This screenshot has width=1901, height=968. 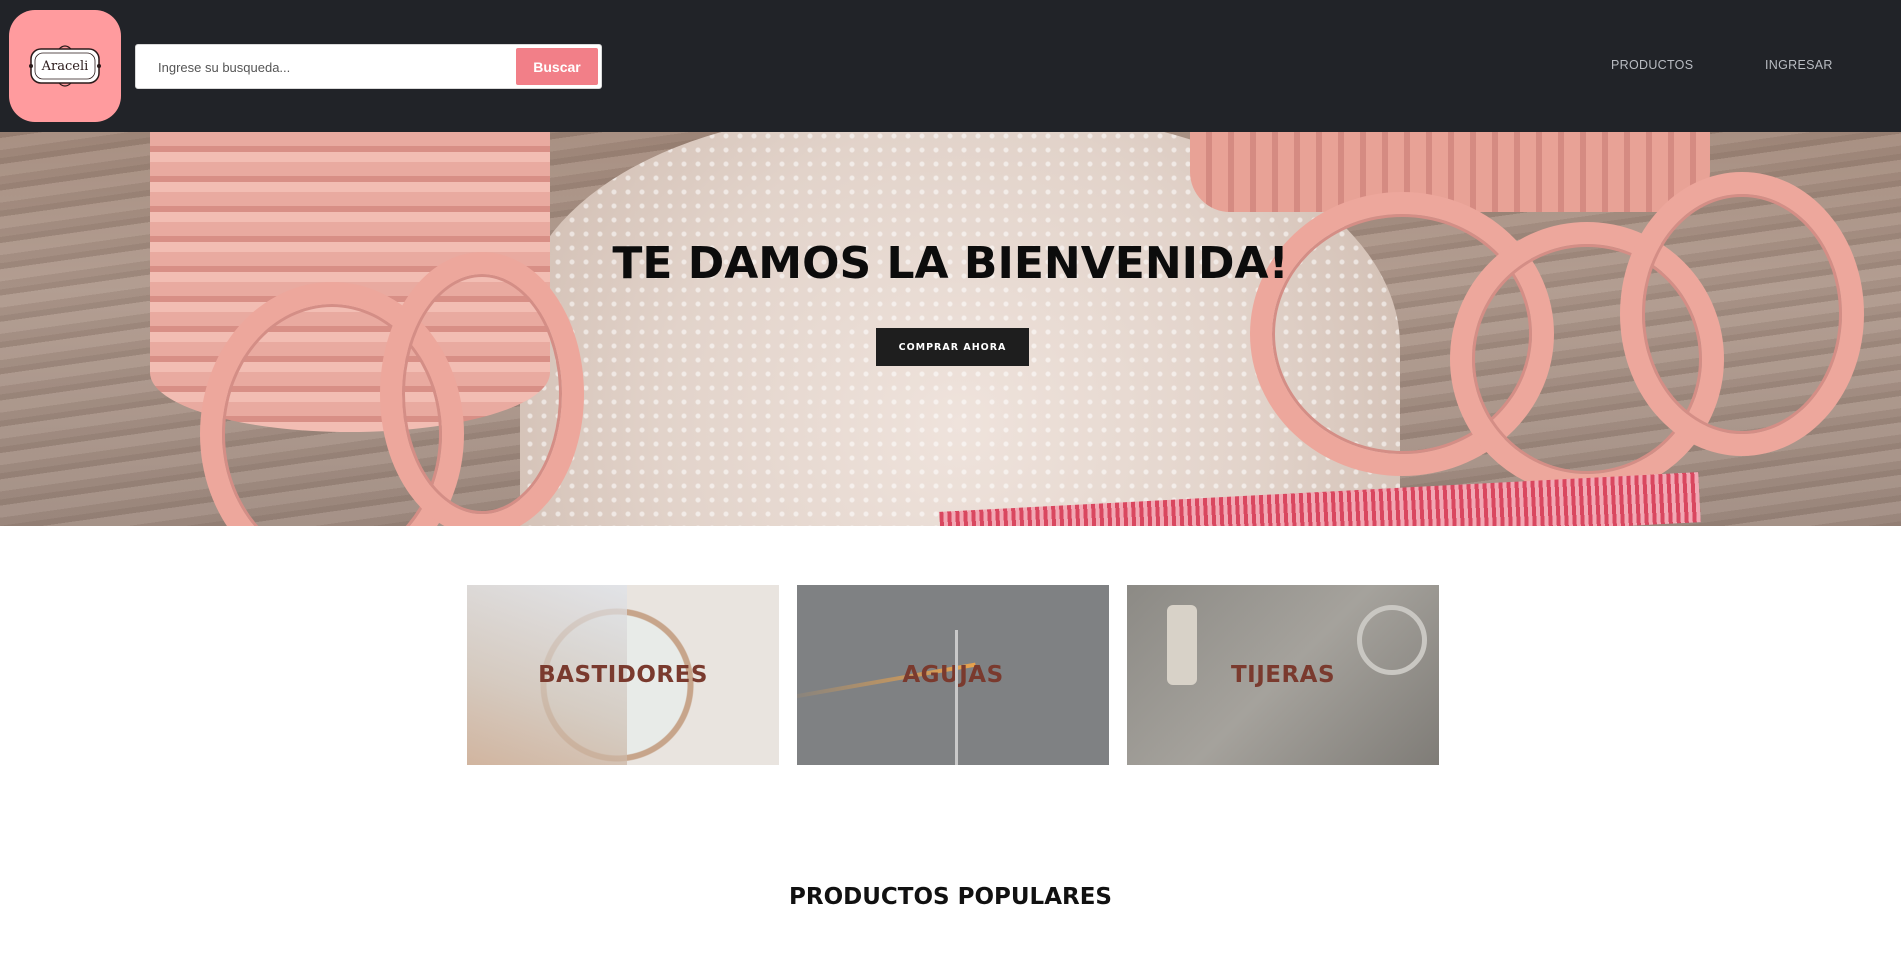 I want to click on category-tijeras: TIJERAS, so click(x=1283, y=675).